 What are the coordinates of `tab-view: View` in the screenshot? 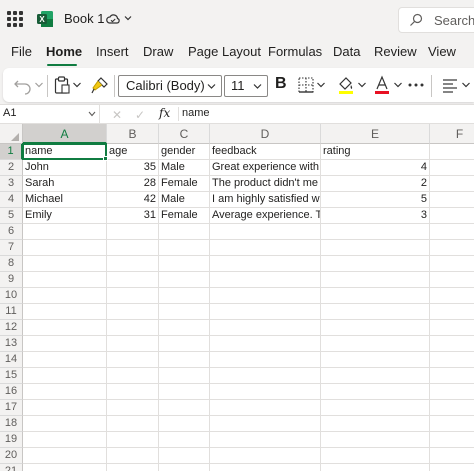 It's located at (442, 51).